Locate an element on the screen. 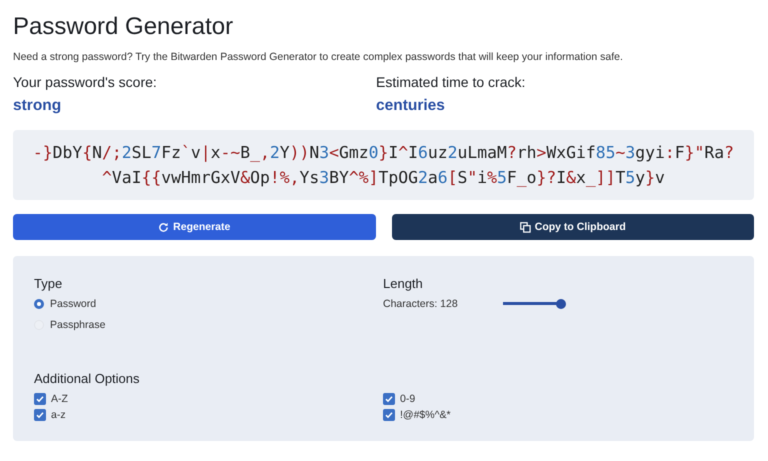  password-text: -}DbY{N/;2SL7Fz`v|x-~B_,2Y))N3<Gmz0}I^I6uz2uLmaM?rh>WxGif85~3gyi:F}"Ra?^VaI{{vwHmrGxV&Op!%,Ys3BY^%]TpOG2a6[S"i%5F_o}?I&x_]]T5y}v is located at coordinates (384, 165).